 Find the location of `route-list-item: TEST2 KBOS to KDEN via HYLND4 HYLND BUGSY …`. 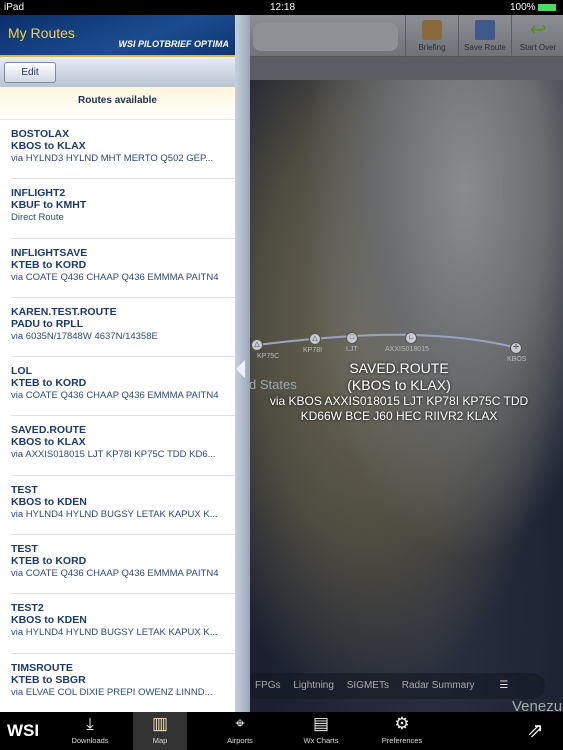

route-list-item: TEST2 KBOS to KDEN via HYLND4 HYLND BUGSY … is located at coordinates (123, 624).